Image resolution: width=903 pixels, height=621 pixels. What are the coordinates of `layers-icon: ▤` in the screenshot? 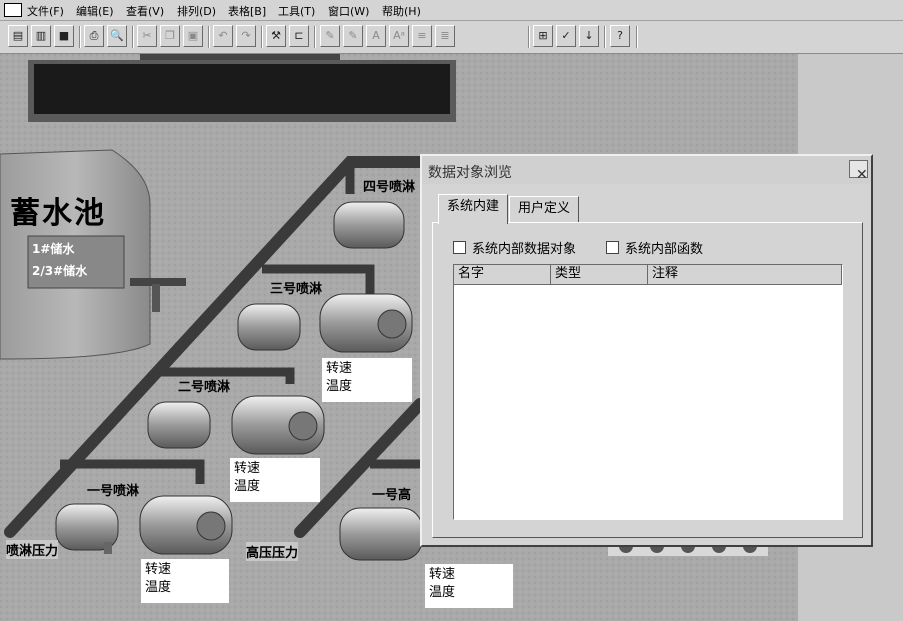 It's located at (18, 36).